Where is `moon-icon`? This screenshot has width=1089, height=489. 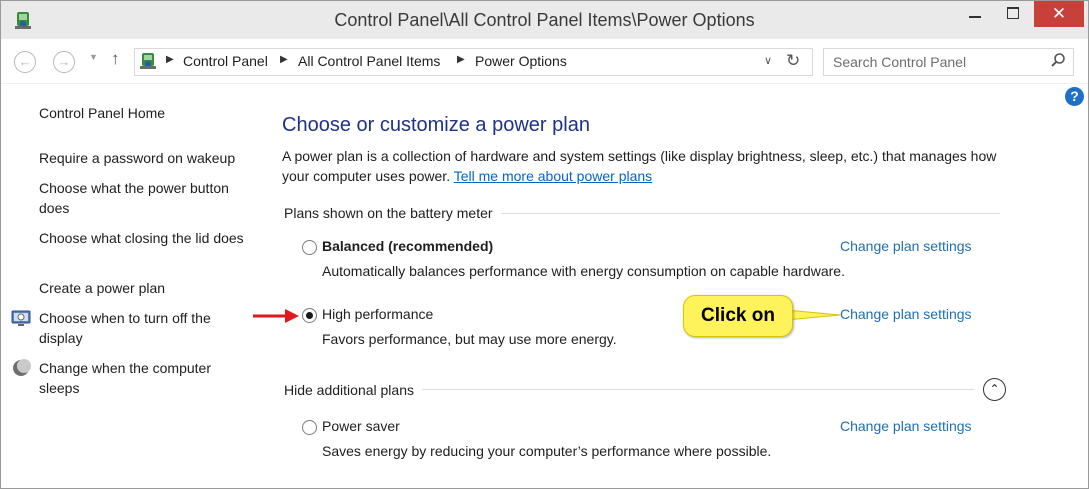
moon-icon is located at coordinates (22, 367).